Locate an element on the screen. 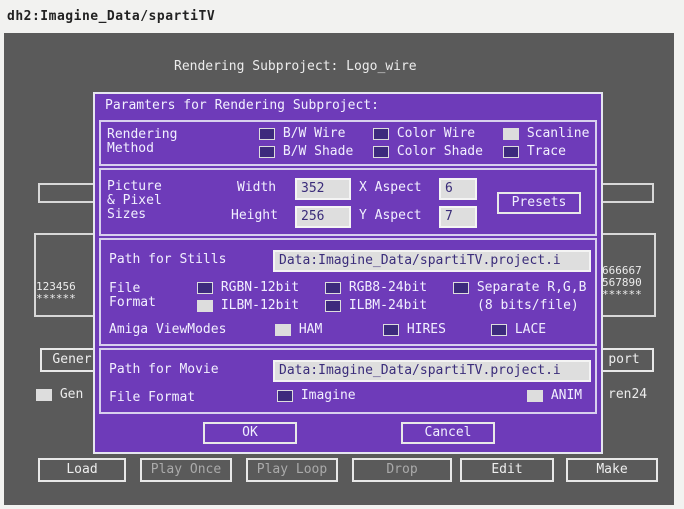 Image resolution: width=684 pixels, height=509 pixels. option-color-wire: Color Wire is located at coordinates (424, 133).